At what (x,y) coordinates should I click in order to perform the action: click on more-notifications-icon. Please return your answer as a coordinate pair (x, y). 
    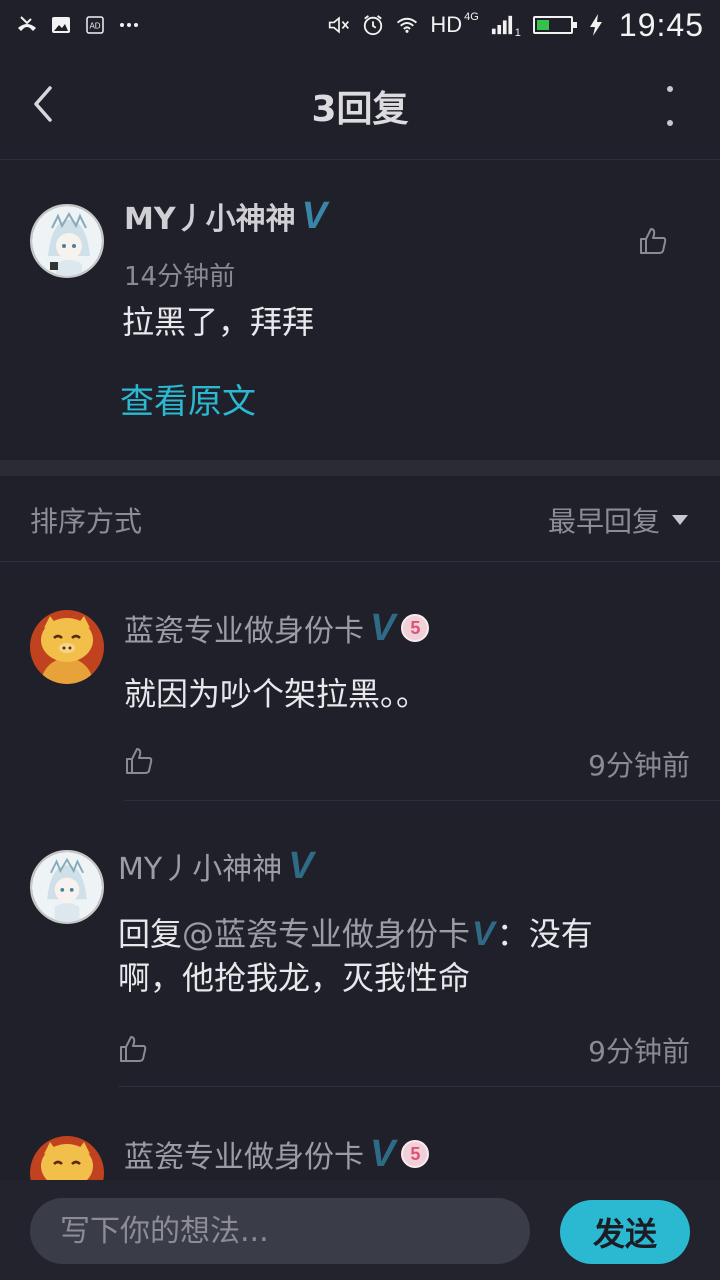
    Looking at the image, I should click on (129, 25).